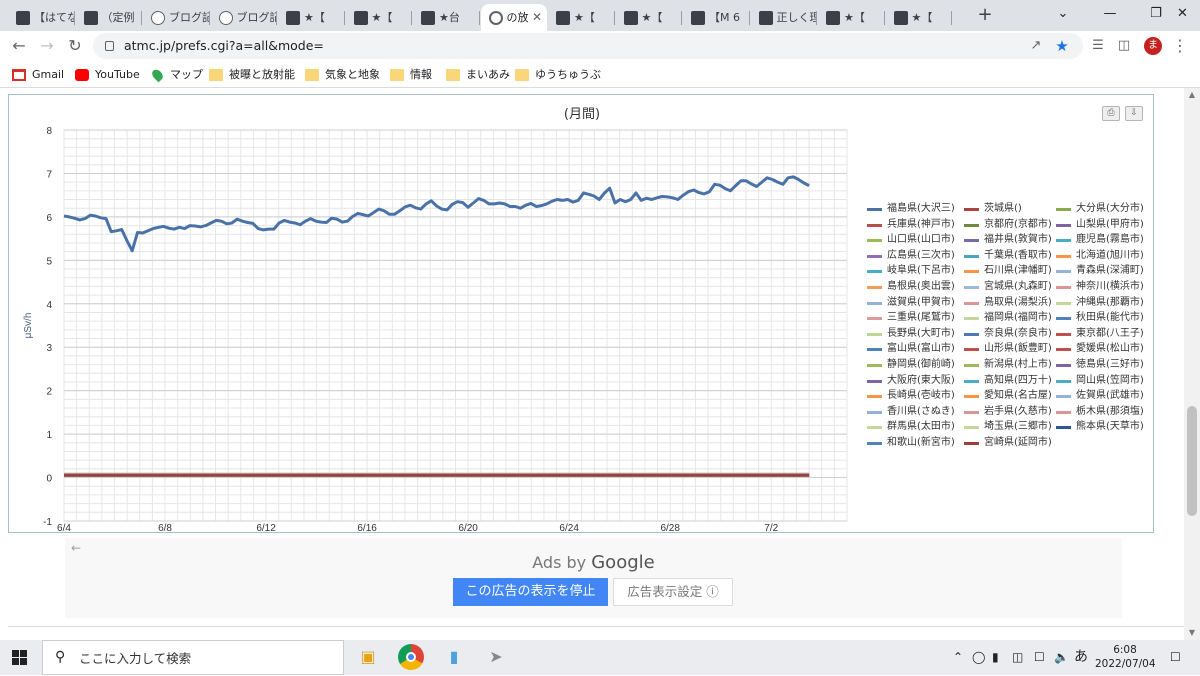 This screenshot has width=1200, height=676. I want to click on legend-item: 鳥取県(湯梨浜), so click(1008, 303).